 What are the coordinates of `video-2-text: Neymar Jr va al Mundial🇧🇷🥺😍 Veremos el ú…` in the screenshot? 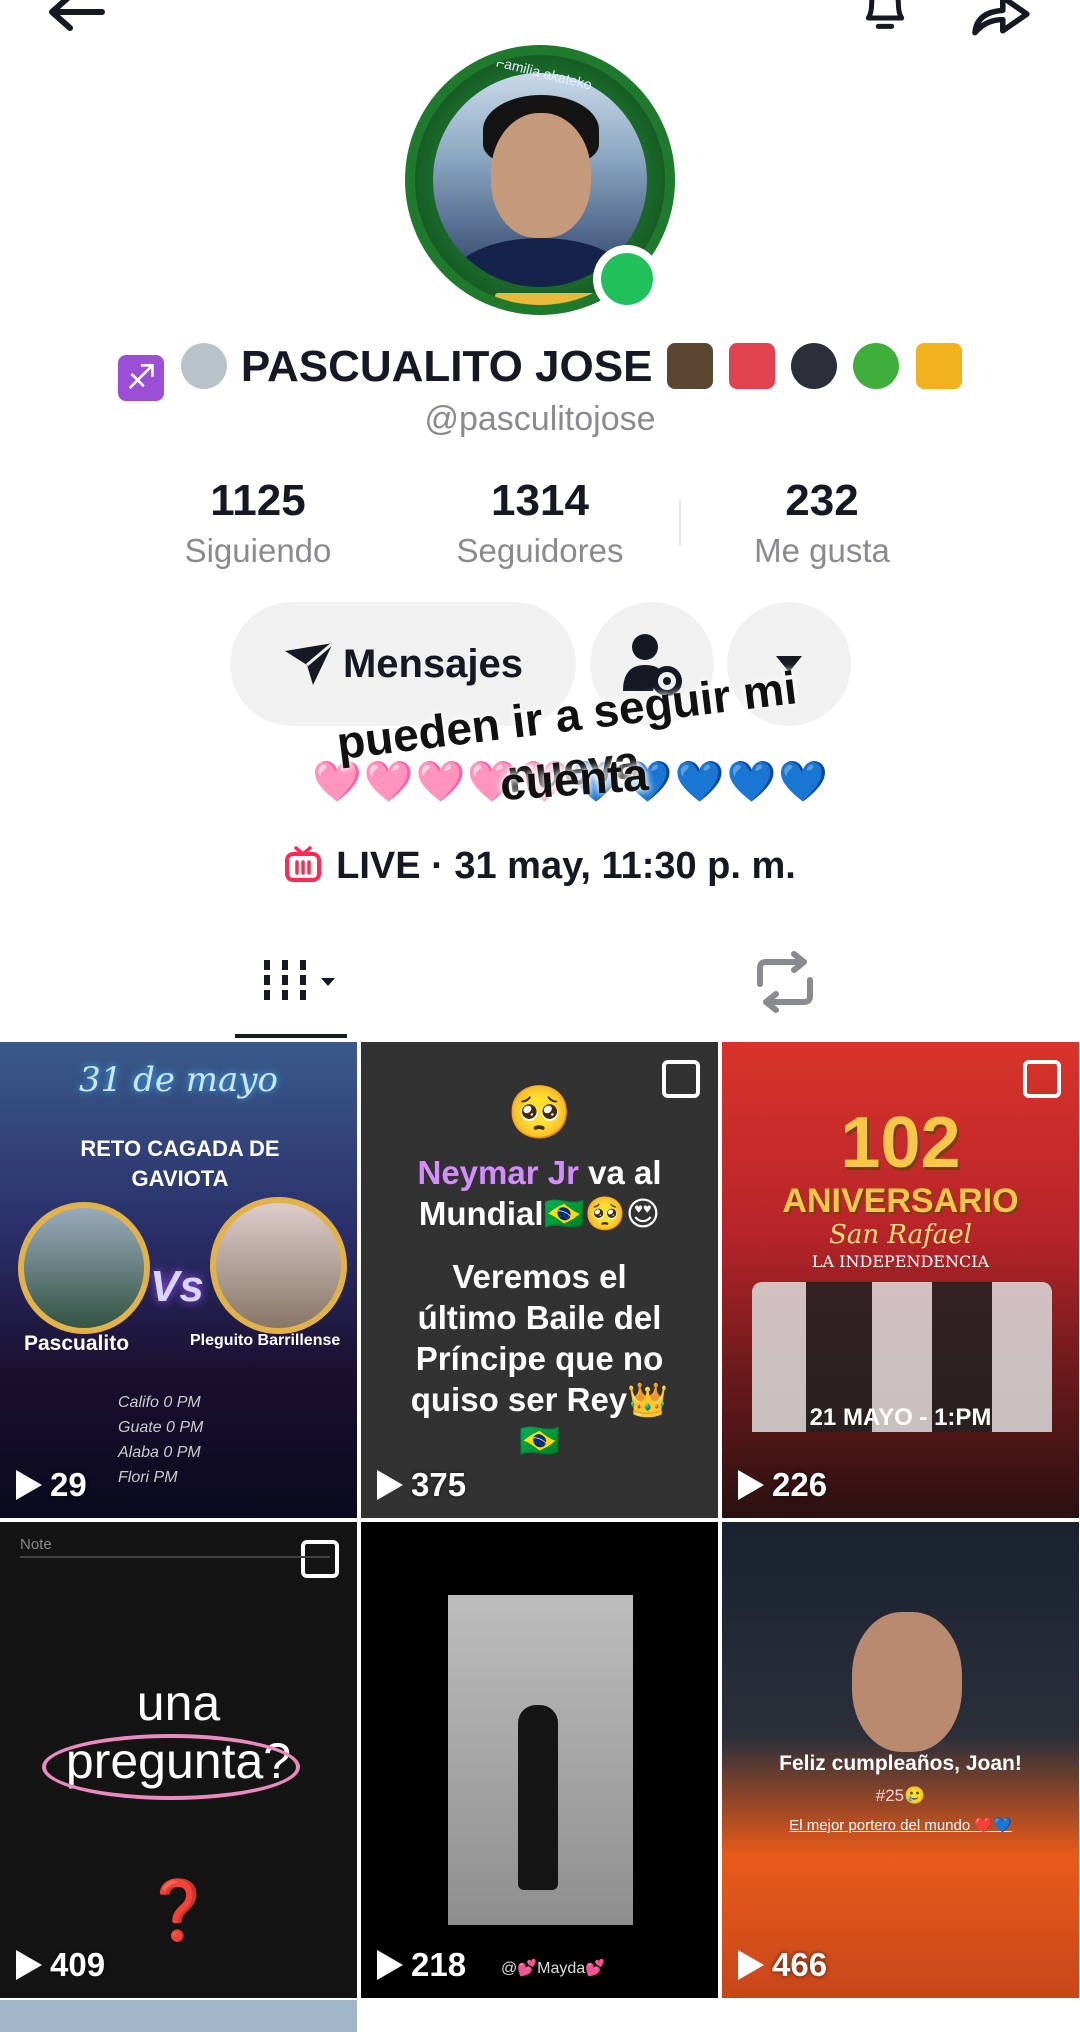 It's located at (539, 1306).